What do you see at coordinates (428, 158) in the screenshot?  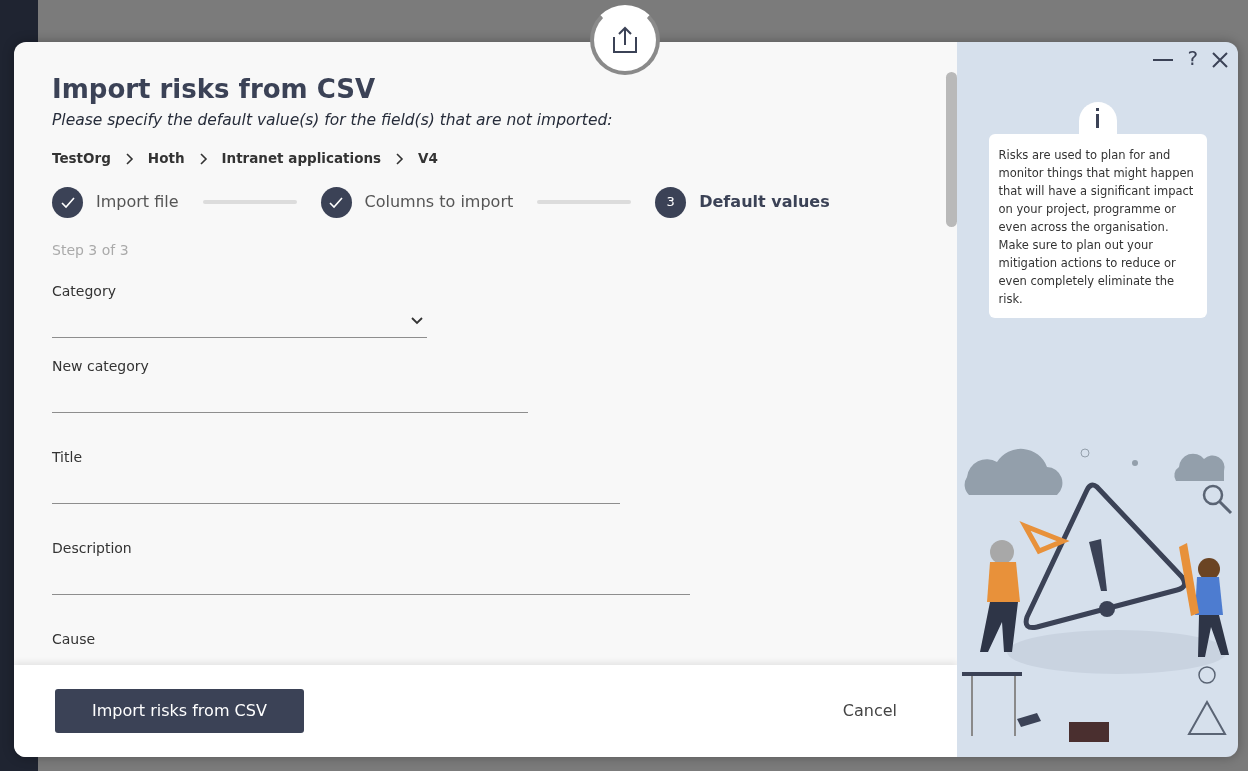 I see `breadcrumb-link: V4` at bounding box center [428, 158].